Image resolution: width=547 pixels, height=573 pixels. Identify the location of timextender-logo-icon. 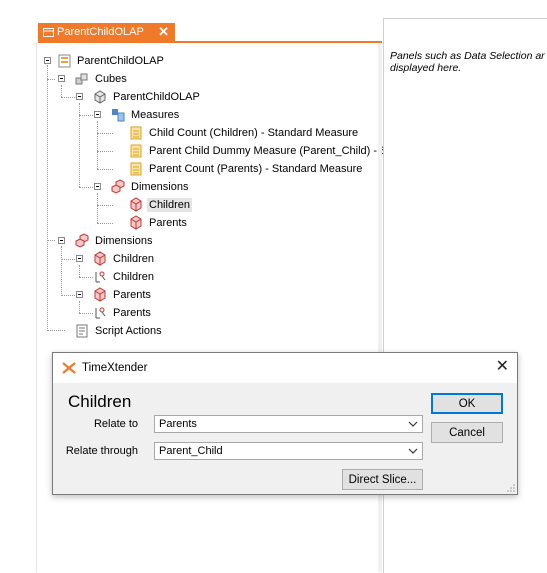
(69, 368).